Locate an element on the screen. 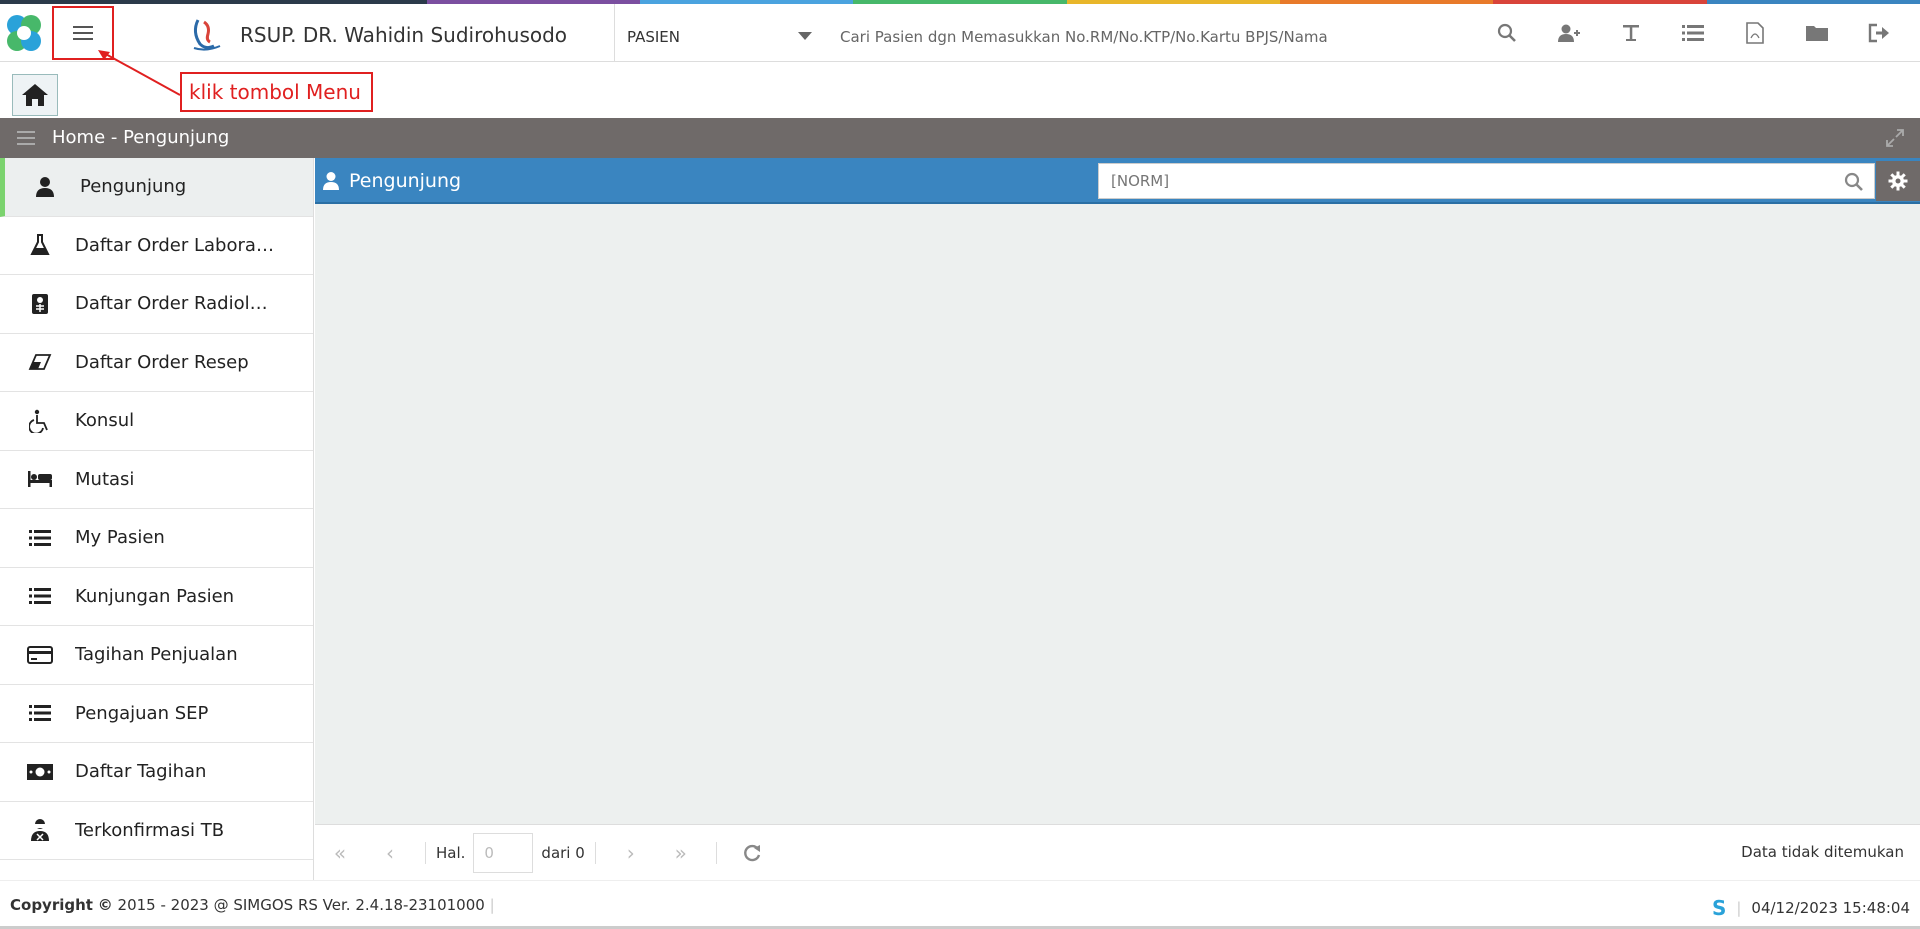  person-mask-icon is located at coordinates (40, 830).